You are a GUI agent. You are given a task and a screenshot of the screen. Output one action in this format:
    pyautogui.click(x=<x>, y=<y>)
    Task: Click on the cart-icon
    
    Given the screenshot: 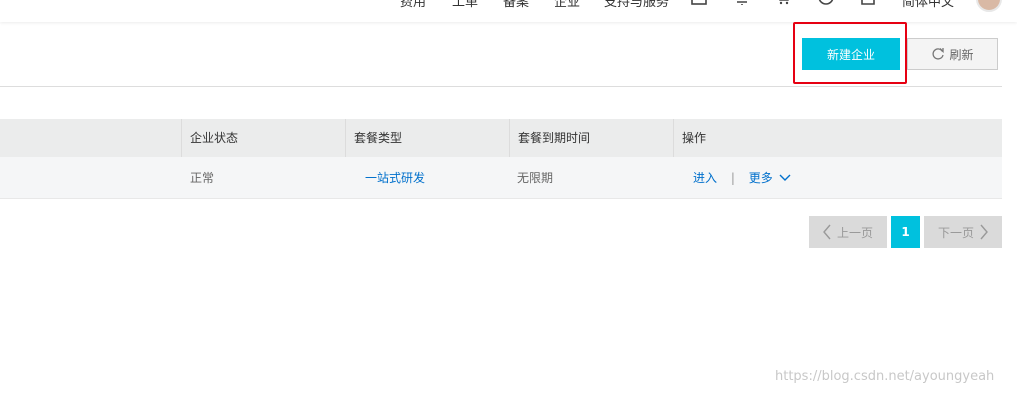 What is the action you would take?
    pyautogui.click(x=784, y=3)
    